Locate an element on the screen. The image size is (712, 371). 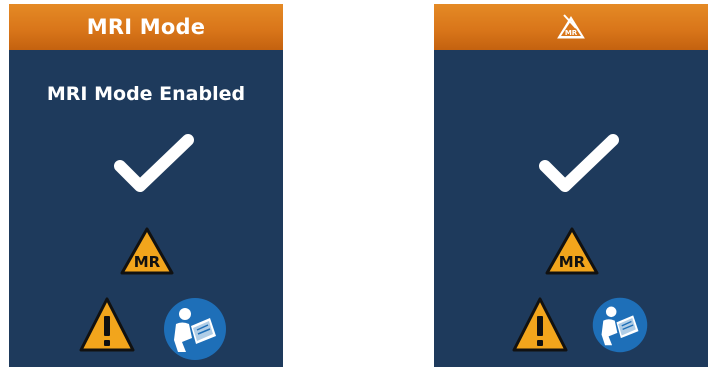
mr-mode-header-icon: MR is located at coordinates (571, 26).